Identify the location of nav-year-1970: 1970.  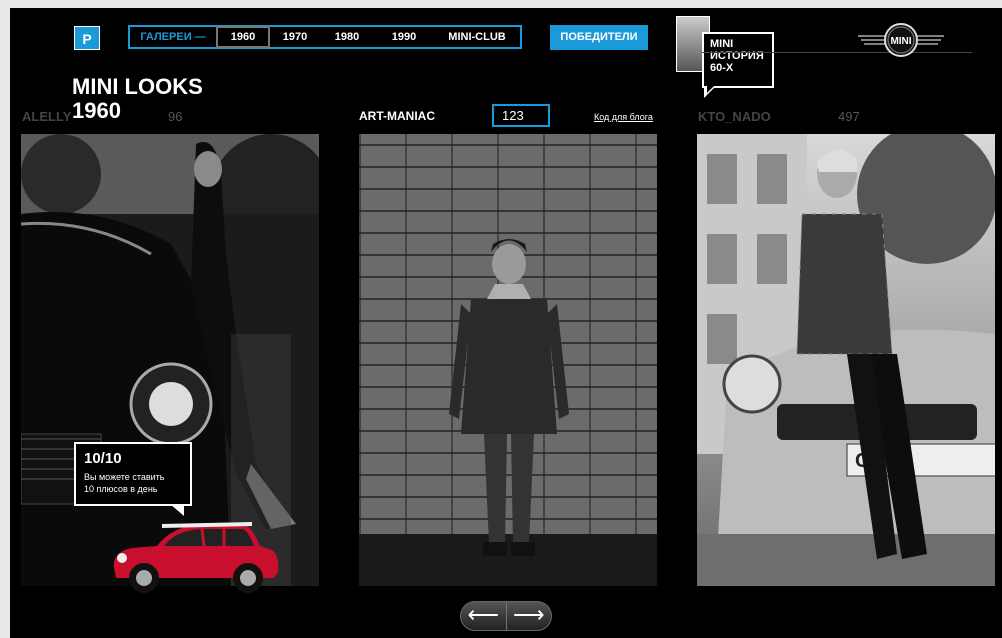
(295, 37).